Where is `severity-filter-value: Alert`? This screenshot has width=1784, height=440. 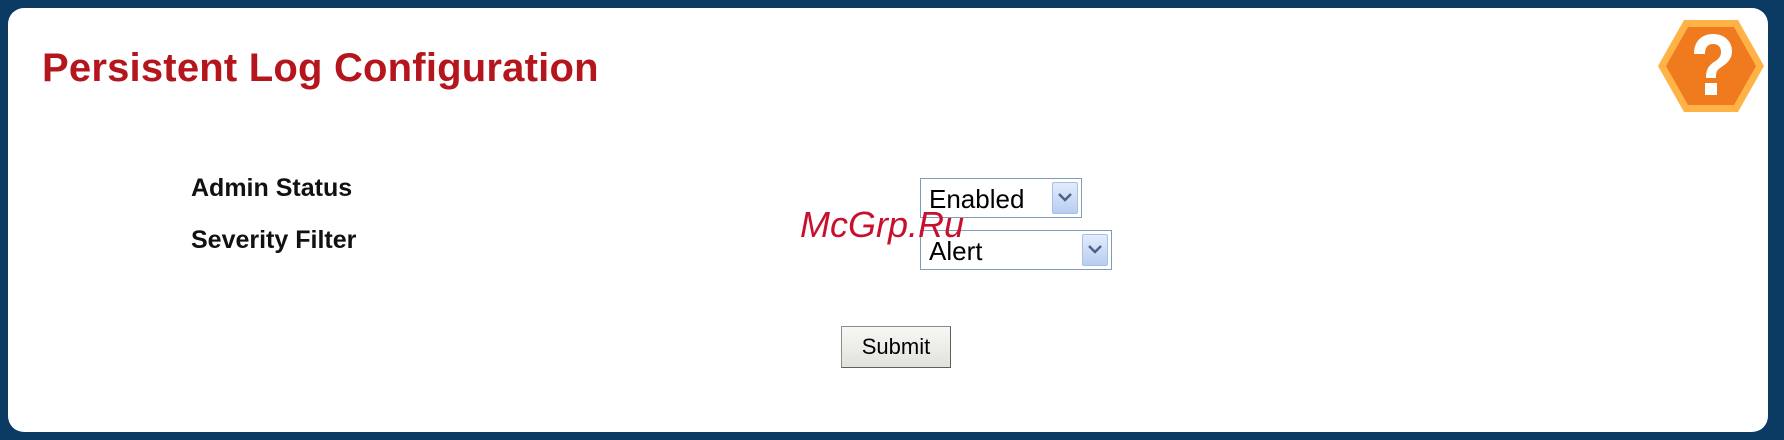 severity-filter-value: Alert is located at coordinates (956, 251).